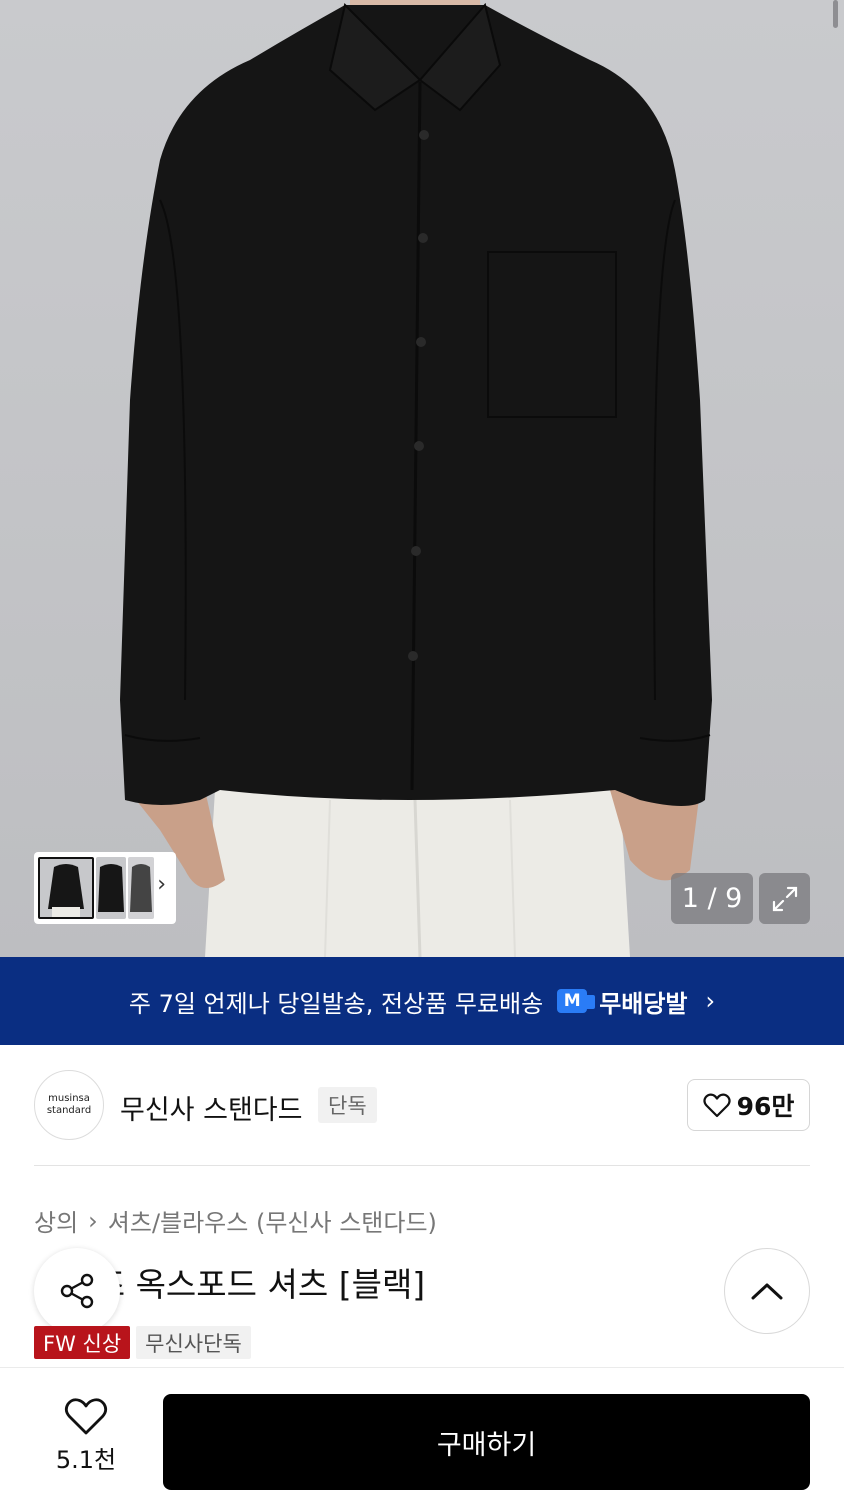 The width and height of the screenshot is (844, 1500). What do you see at coordinates (422, 1165) in the screenshot?
I see `divider` at bounding box center [422, 1165].